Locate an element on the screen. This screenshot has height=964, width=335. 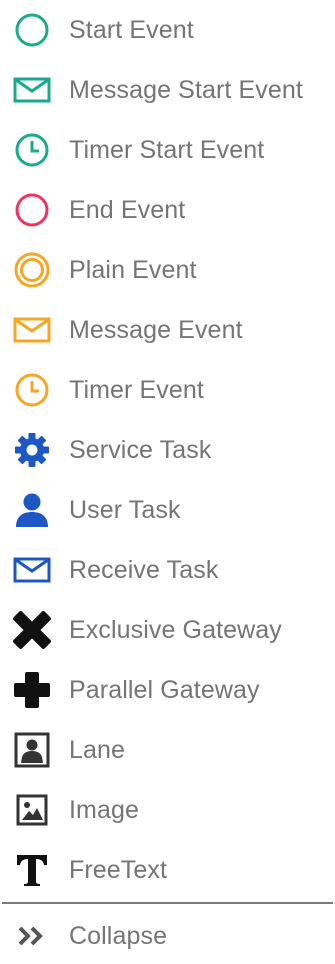
timer-event-icon is located at coordinates (32, 390).